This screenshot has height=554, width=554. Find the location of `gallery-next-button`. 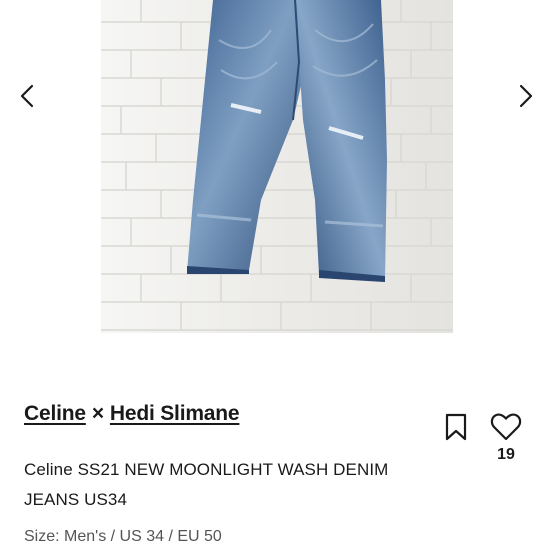

gallery-next-button is located at coordinates (525, 96).